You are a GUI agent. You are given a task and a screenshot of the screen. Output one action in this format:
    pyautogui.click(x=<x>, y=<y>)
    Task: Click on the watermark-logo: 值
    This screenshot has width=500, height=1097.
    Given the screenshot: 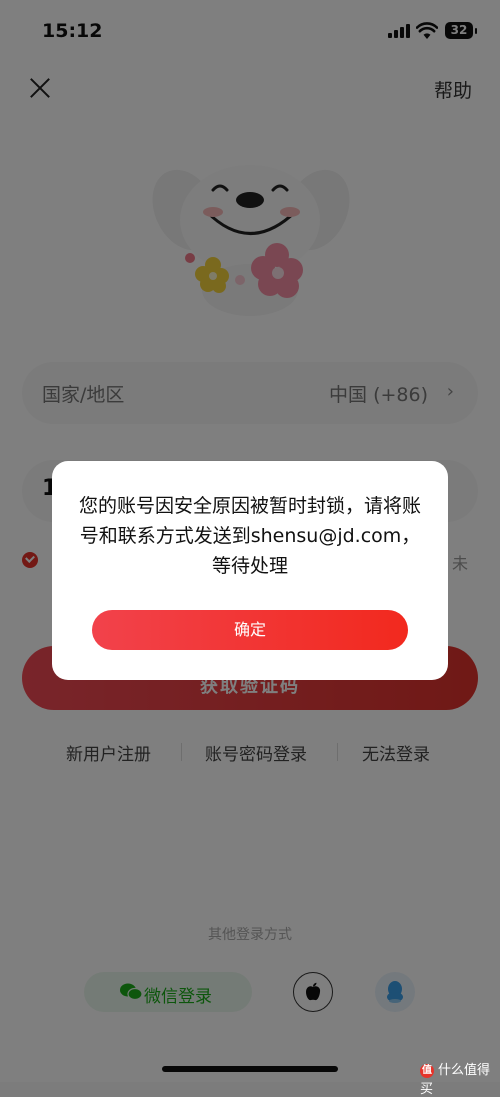 What is the action you would take?
    pyautogui.click(x=427, y=1070)
    